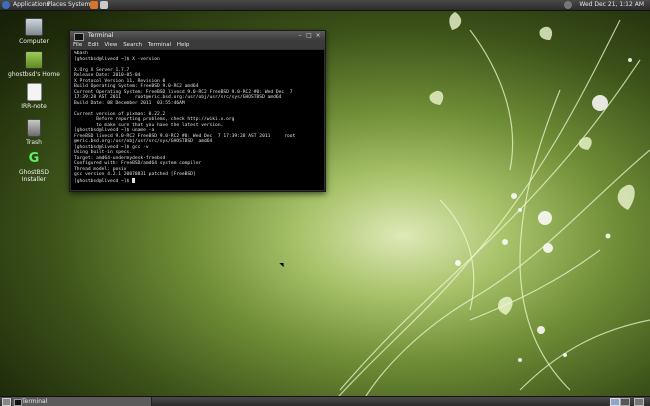 The width and height of the screenshot is (650, 406). What do you see at coordinates (110, 45) in the screenshot?
I see `menu-view: View` at bounding box center [110, 45].